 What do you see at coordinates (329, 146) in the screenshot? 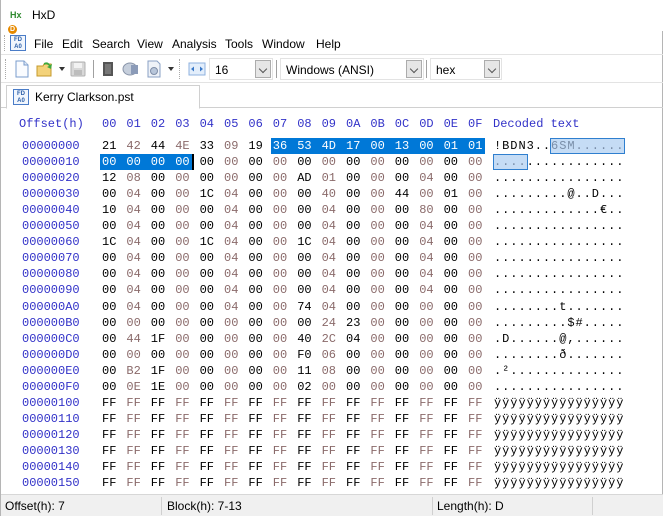
I see `hex-byte: 4D` at bounding box center [329, 146].